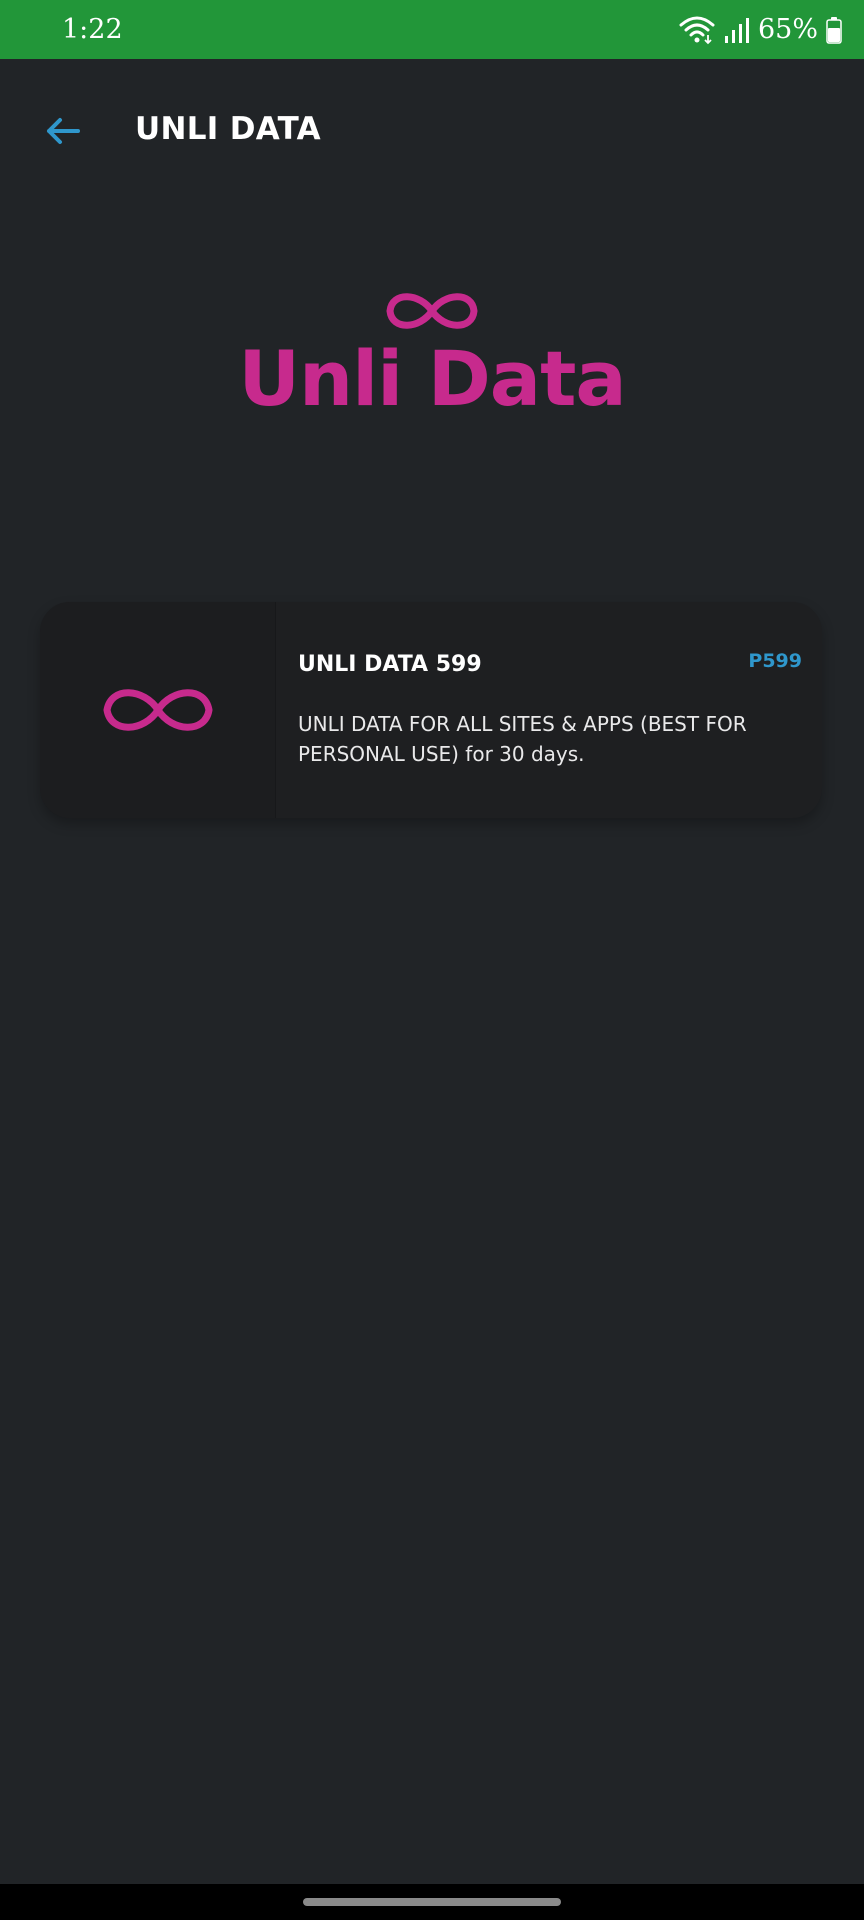  Describe the element at coordinates (432, 29) in the screenshot. I see `status-bar: 1:22 65%` at that location.